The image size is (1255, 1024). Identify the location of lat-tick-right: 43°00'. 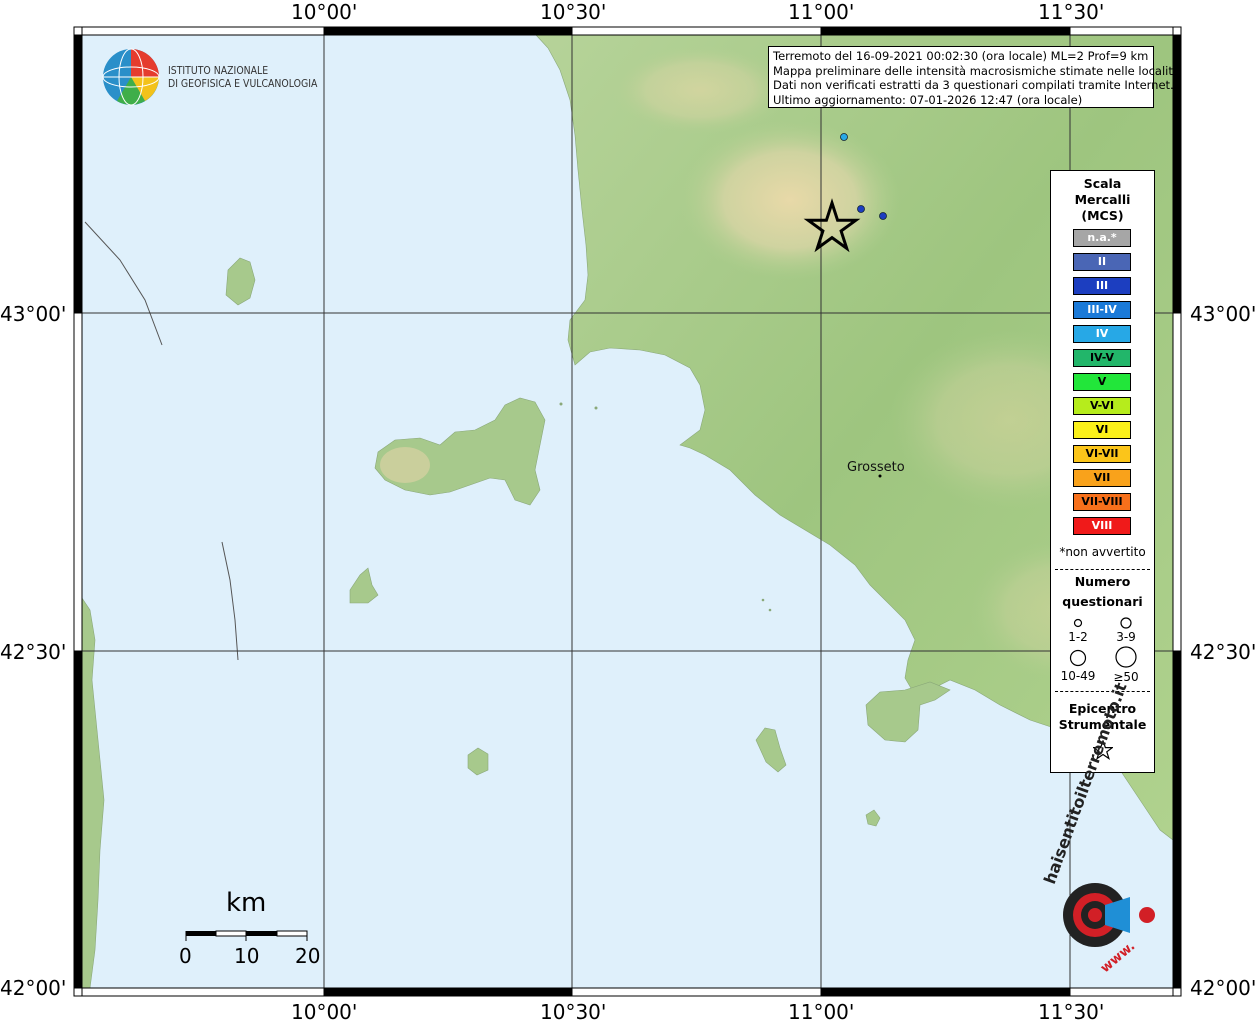
(1222, 314).